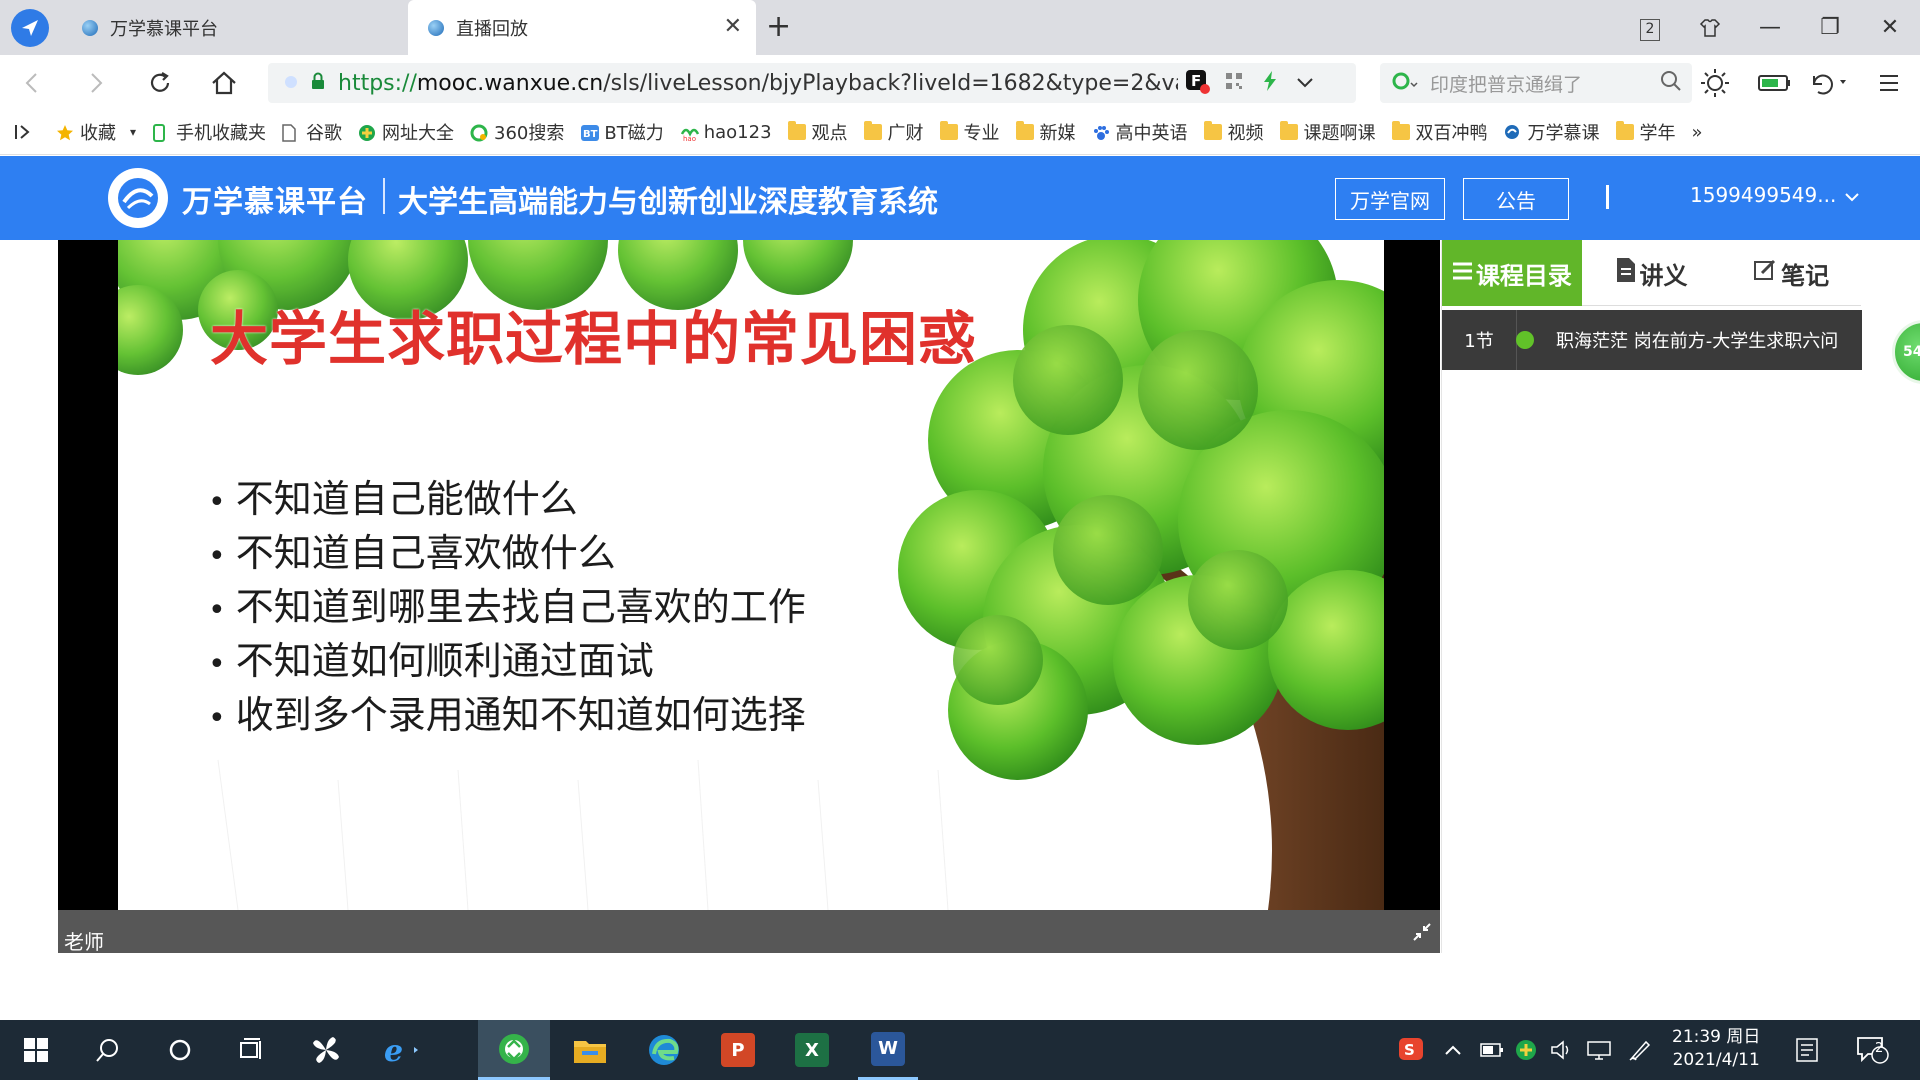  I want to click on word-icon: W, so click(888, 1050).